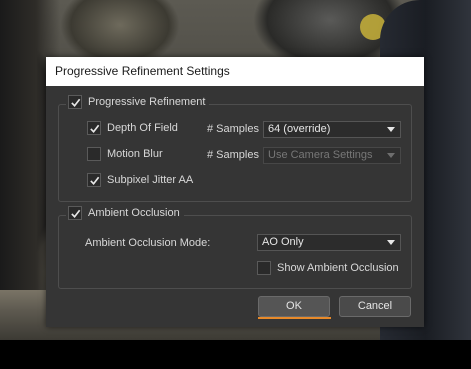  I want to click on subpixel-jitter-checkbox, so click(94, 180).